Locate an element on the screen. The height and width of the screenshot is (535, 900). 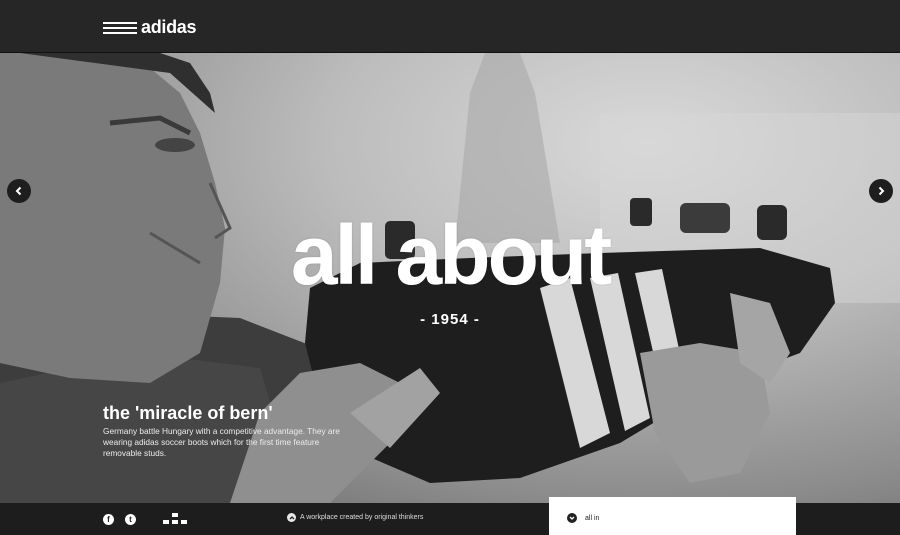
brand-name: adidas is located at coordinates (169, 27).